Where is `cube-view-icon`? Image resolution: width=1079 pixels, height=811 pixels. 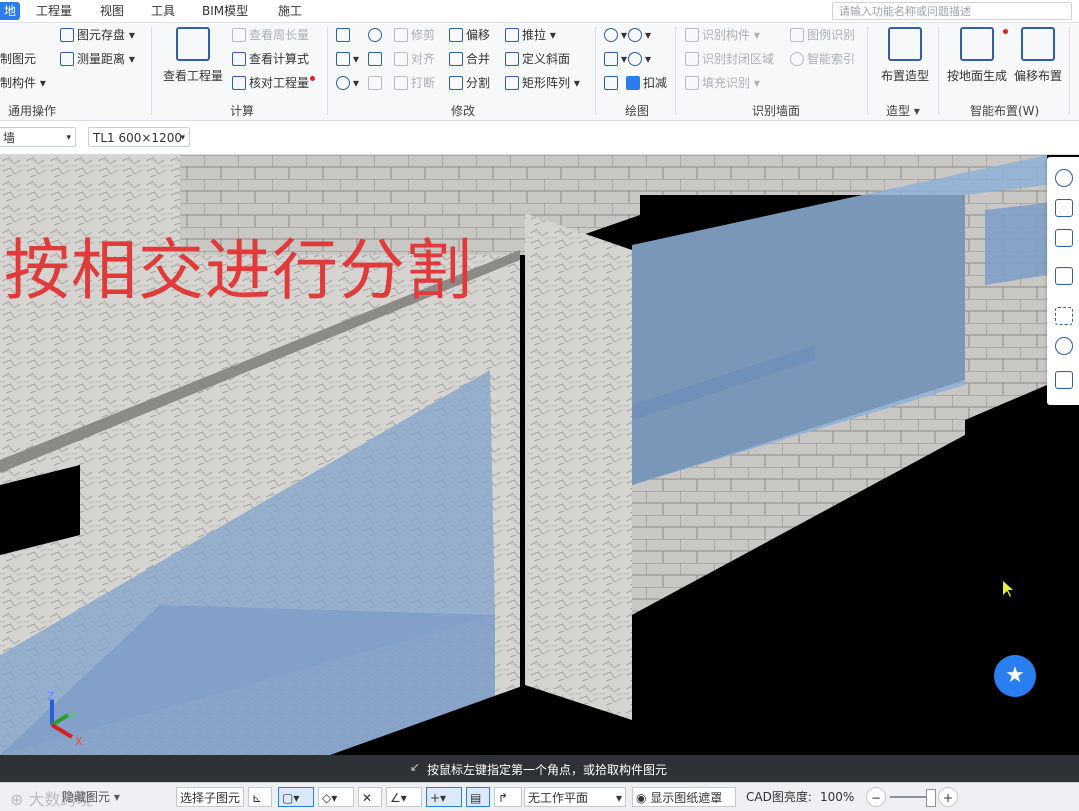 cube-view-icon is located at coordinates (1064, 238).